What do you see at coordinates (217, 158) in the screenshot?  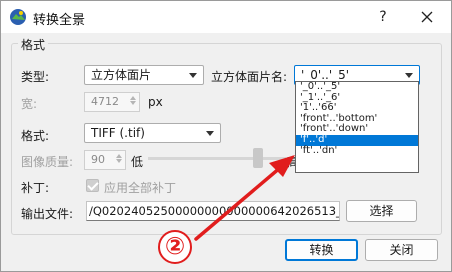 I see `quality-slider-track` at bounding box center [217, 158].